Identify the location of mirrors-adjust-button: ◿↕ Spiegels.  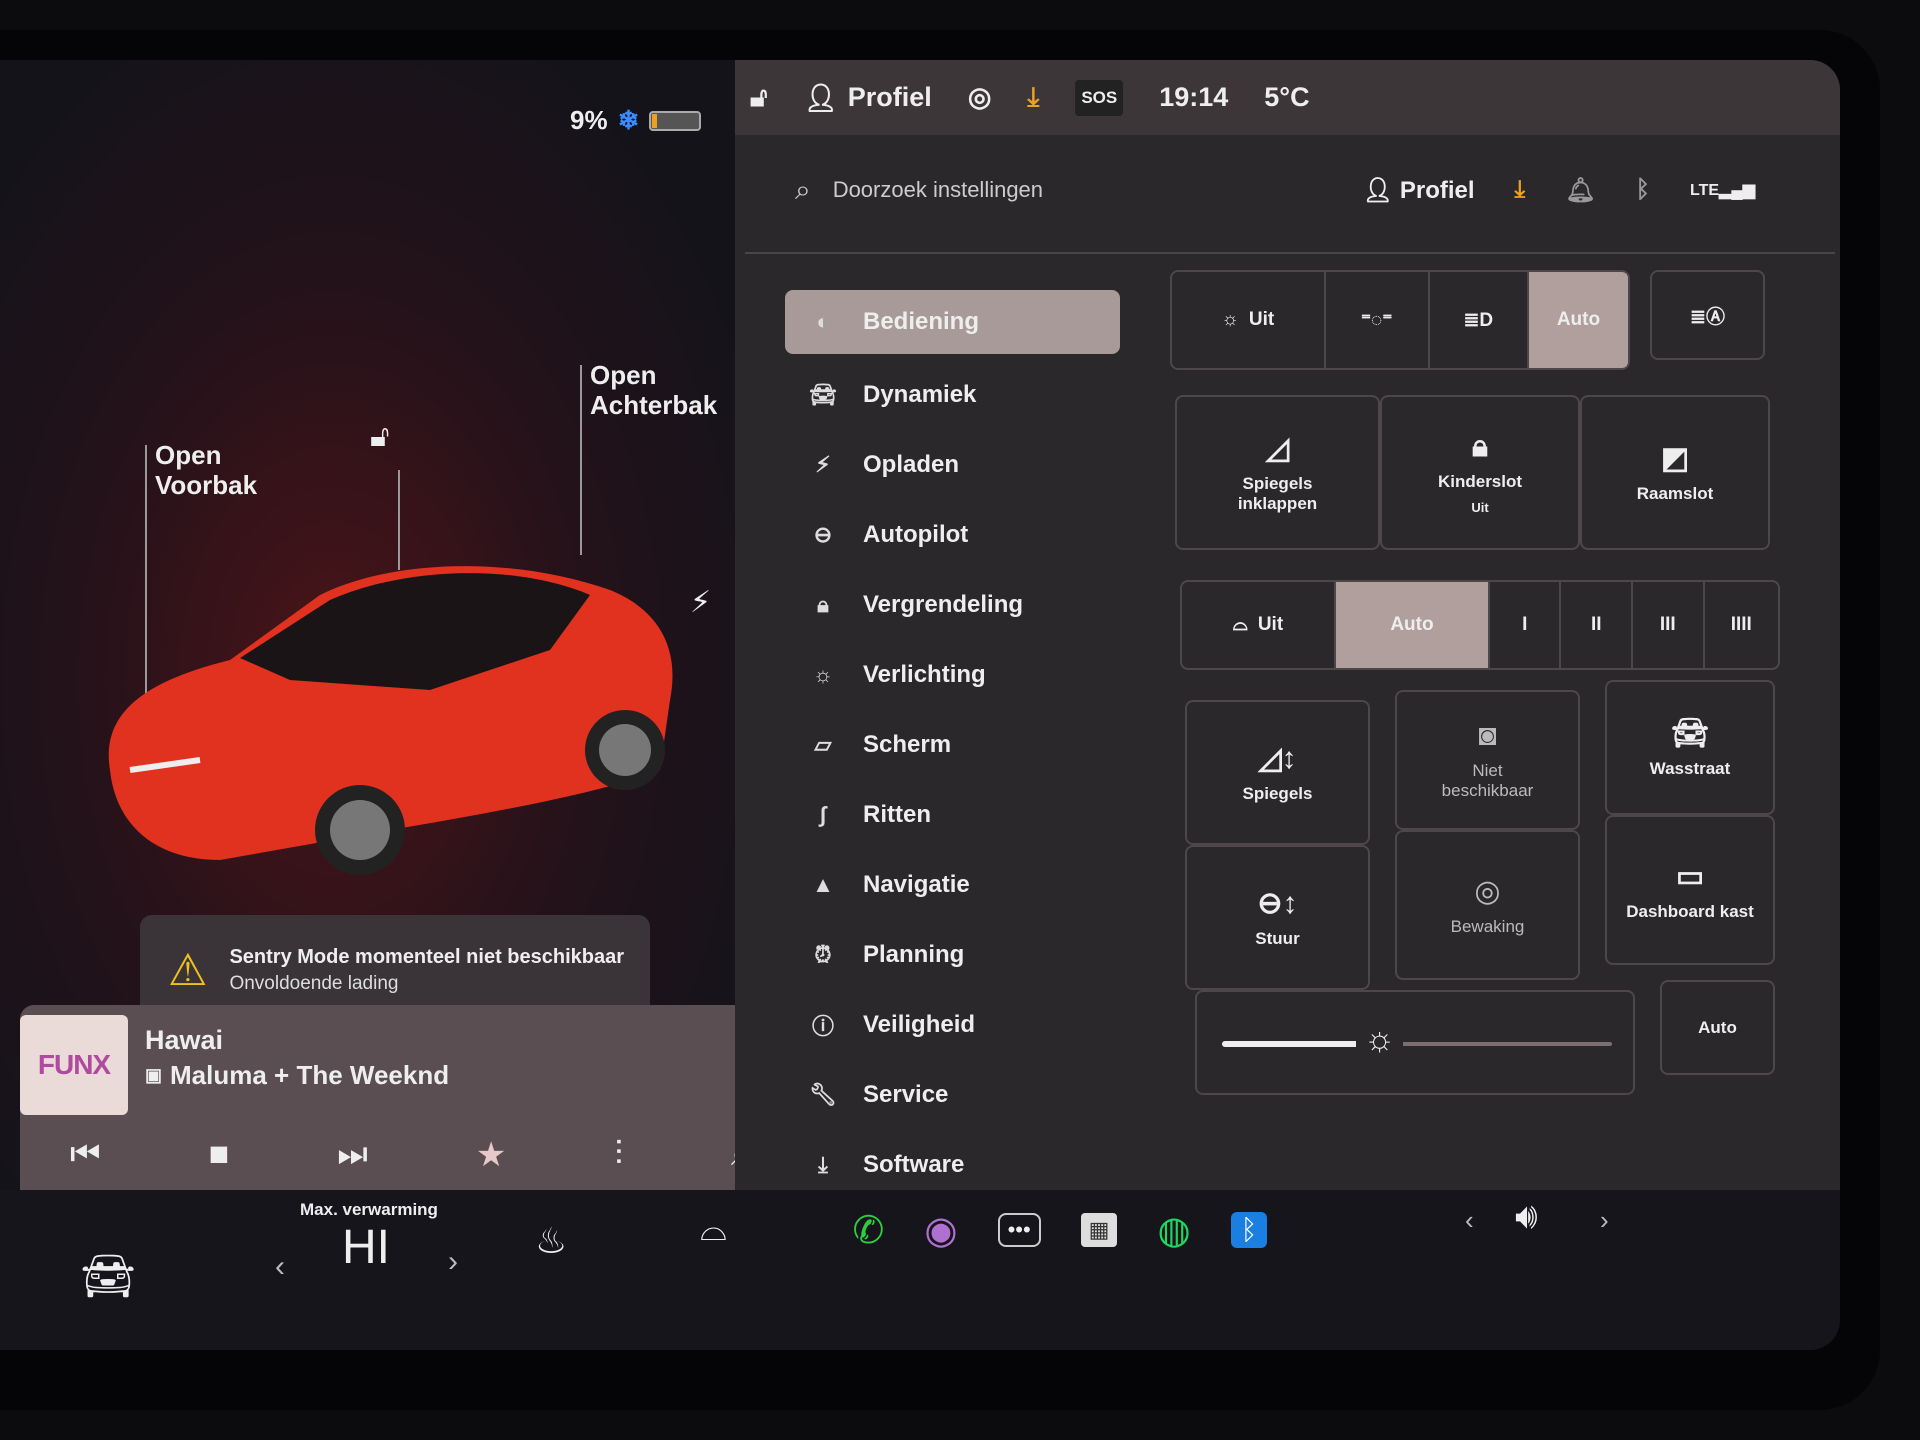
(1277, 772).